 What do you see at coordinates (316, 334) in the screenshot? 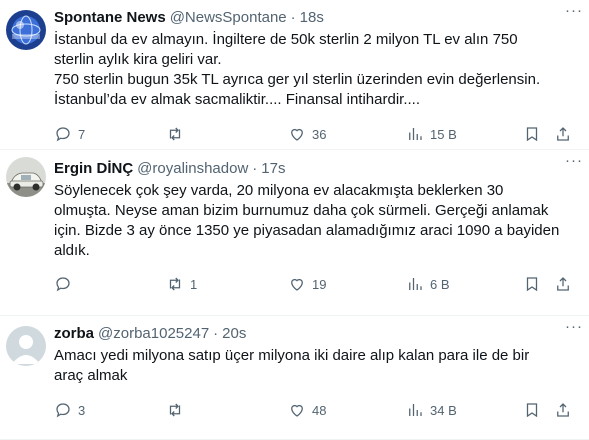
I see `tweet-header: zorba @zorba1025247 · 20s` at bounding box center [316, 334].